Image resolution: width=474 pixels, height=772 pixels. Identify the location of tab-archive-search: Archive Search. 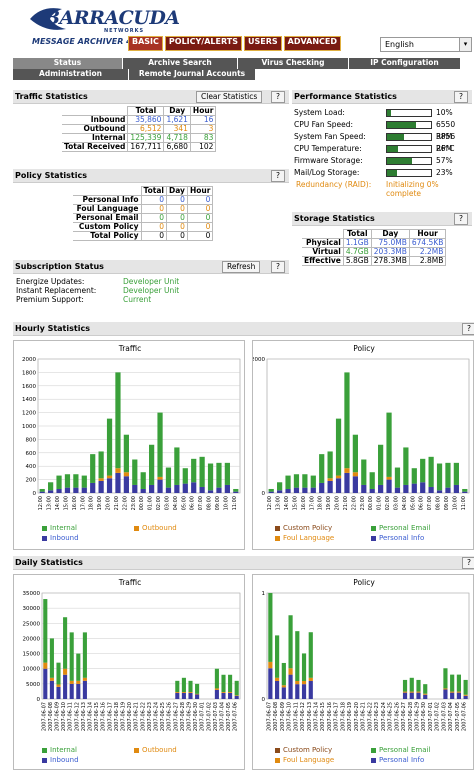
(180, 63).